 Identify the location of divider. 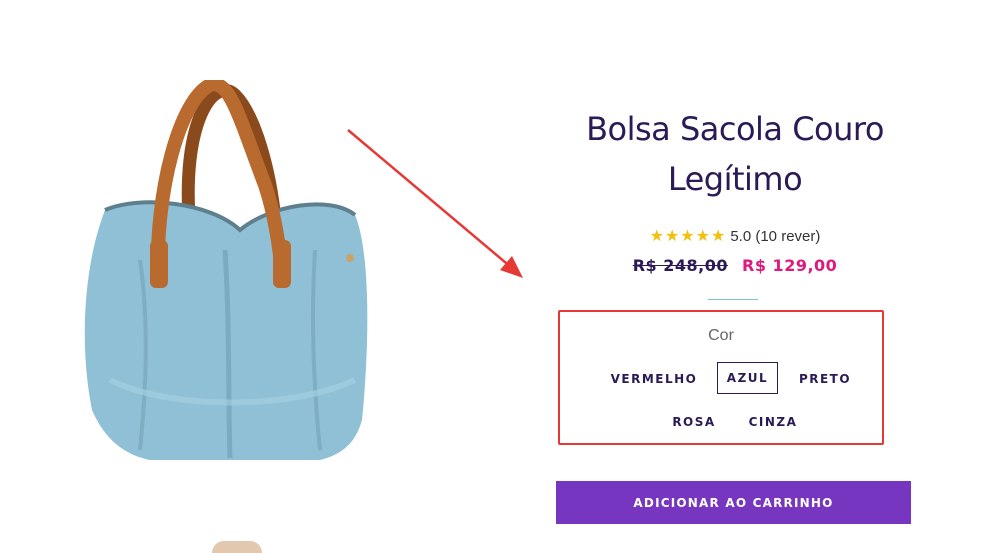
(733, 299).